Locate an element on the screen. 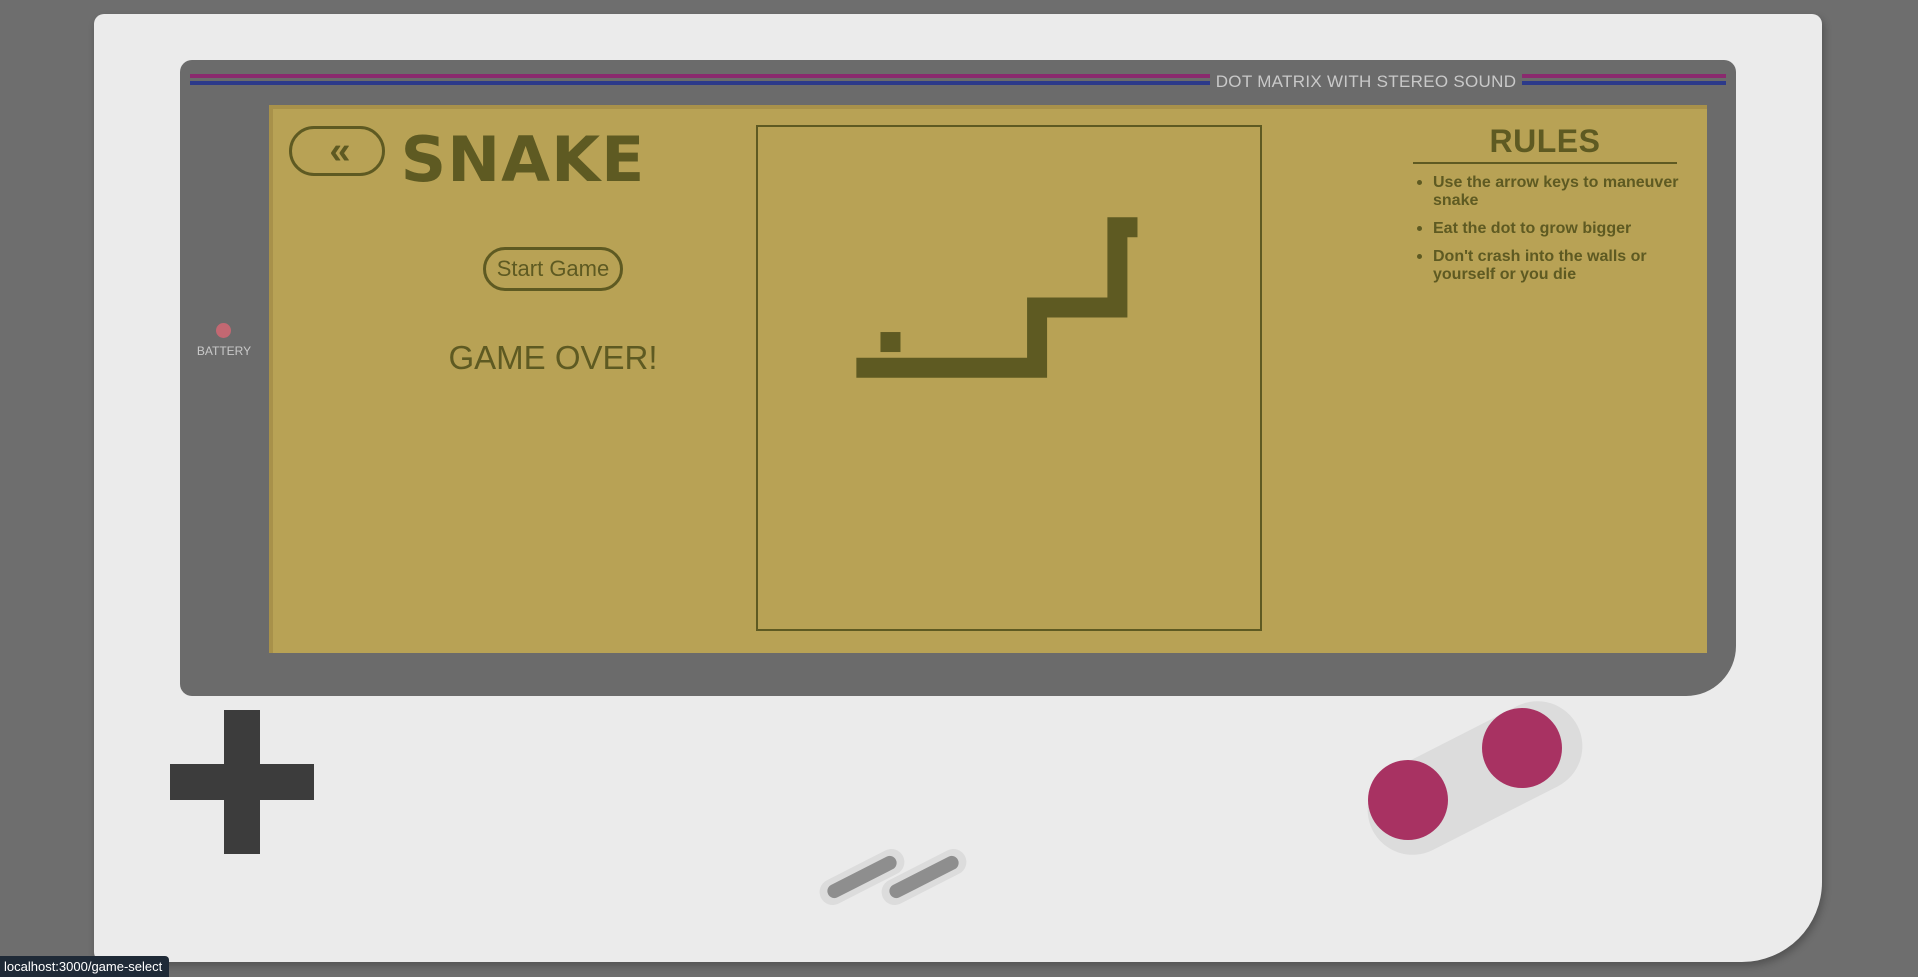 The width and height of the screenshot is (1918, 977). b-button is located at coordinates (1408, 800).